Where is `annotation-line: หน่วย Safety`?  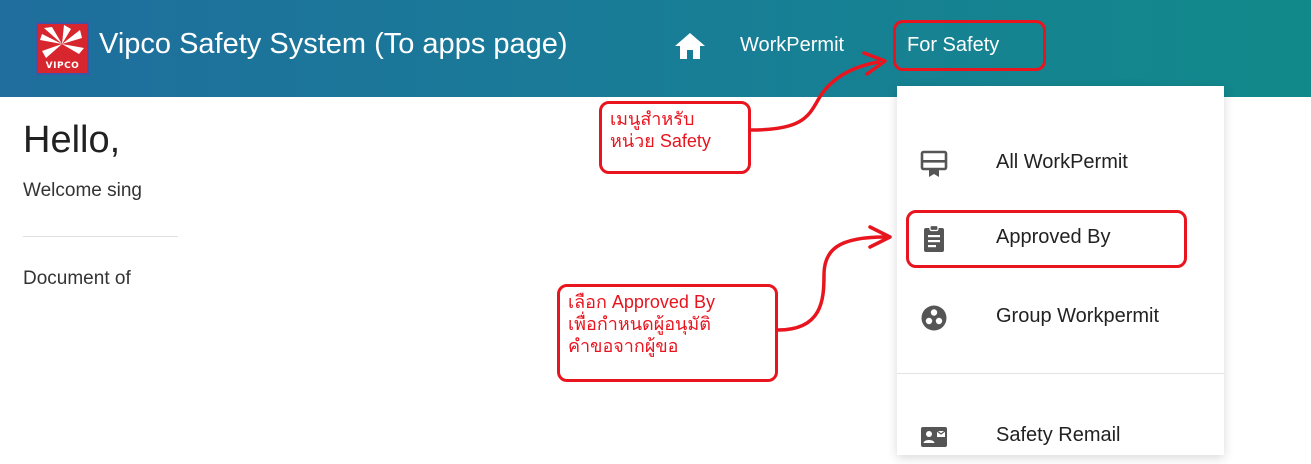 annotation-line: หน่วย Safety is located at coordinates (660, 141).